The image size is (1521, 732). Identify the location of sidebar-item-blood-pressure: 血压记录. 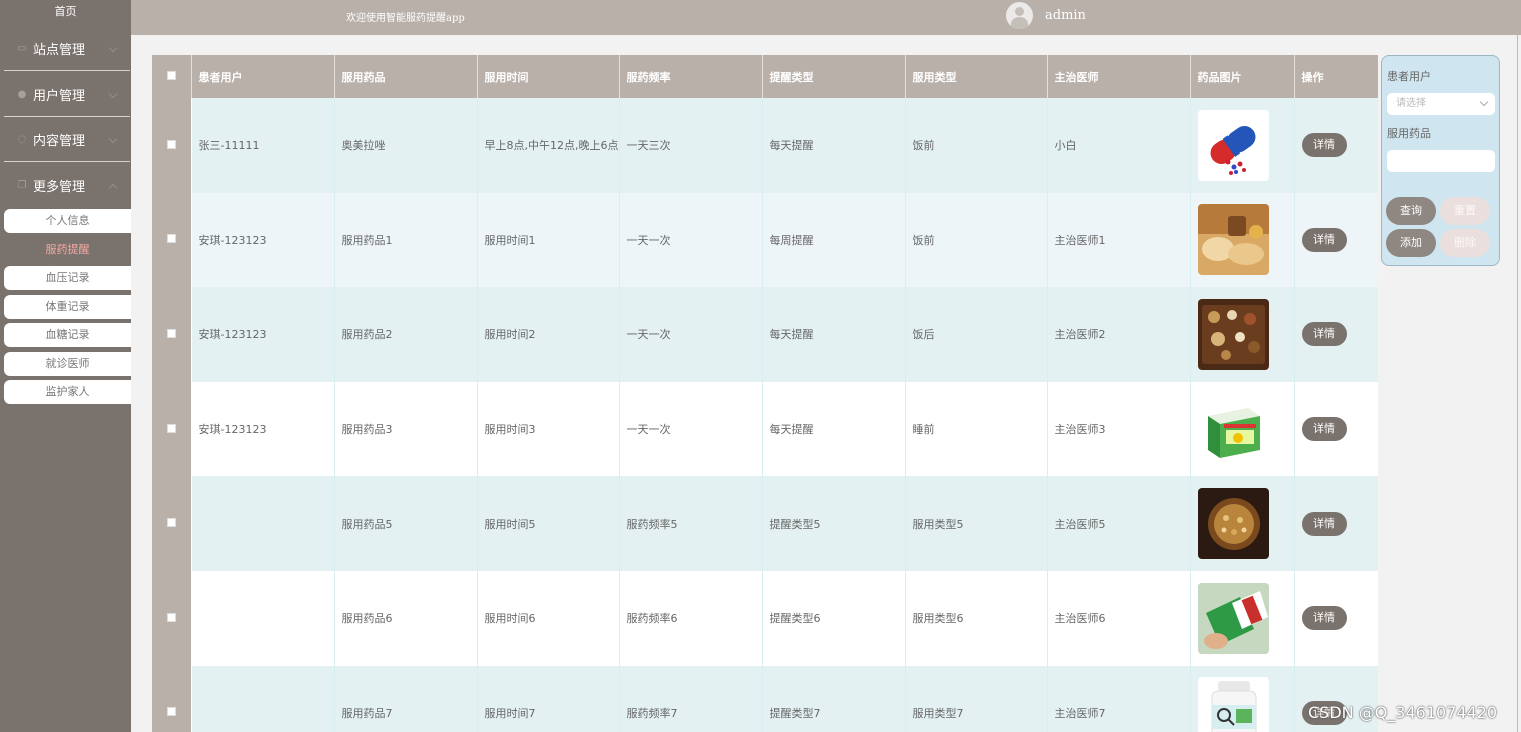
(67, 278).